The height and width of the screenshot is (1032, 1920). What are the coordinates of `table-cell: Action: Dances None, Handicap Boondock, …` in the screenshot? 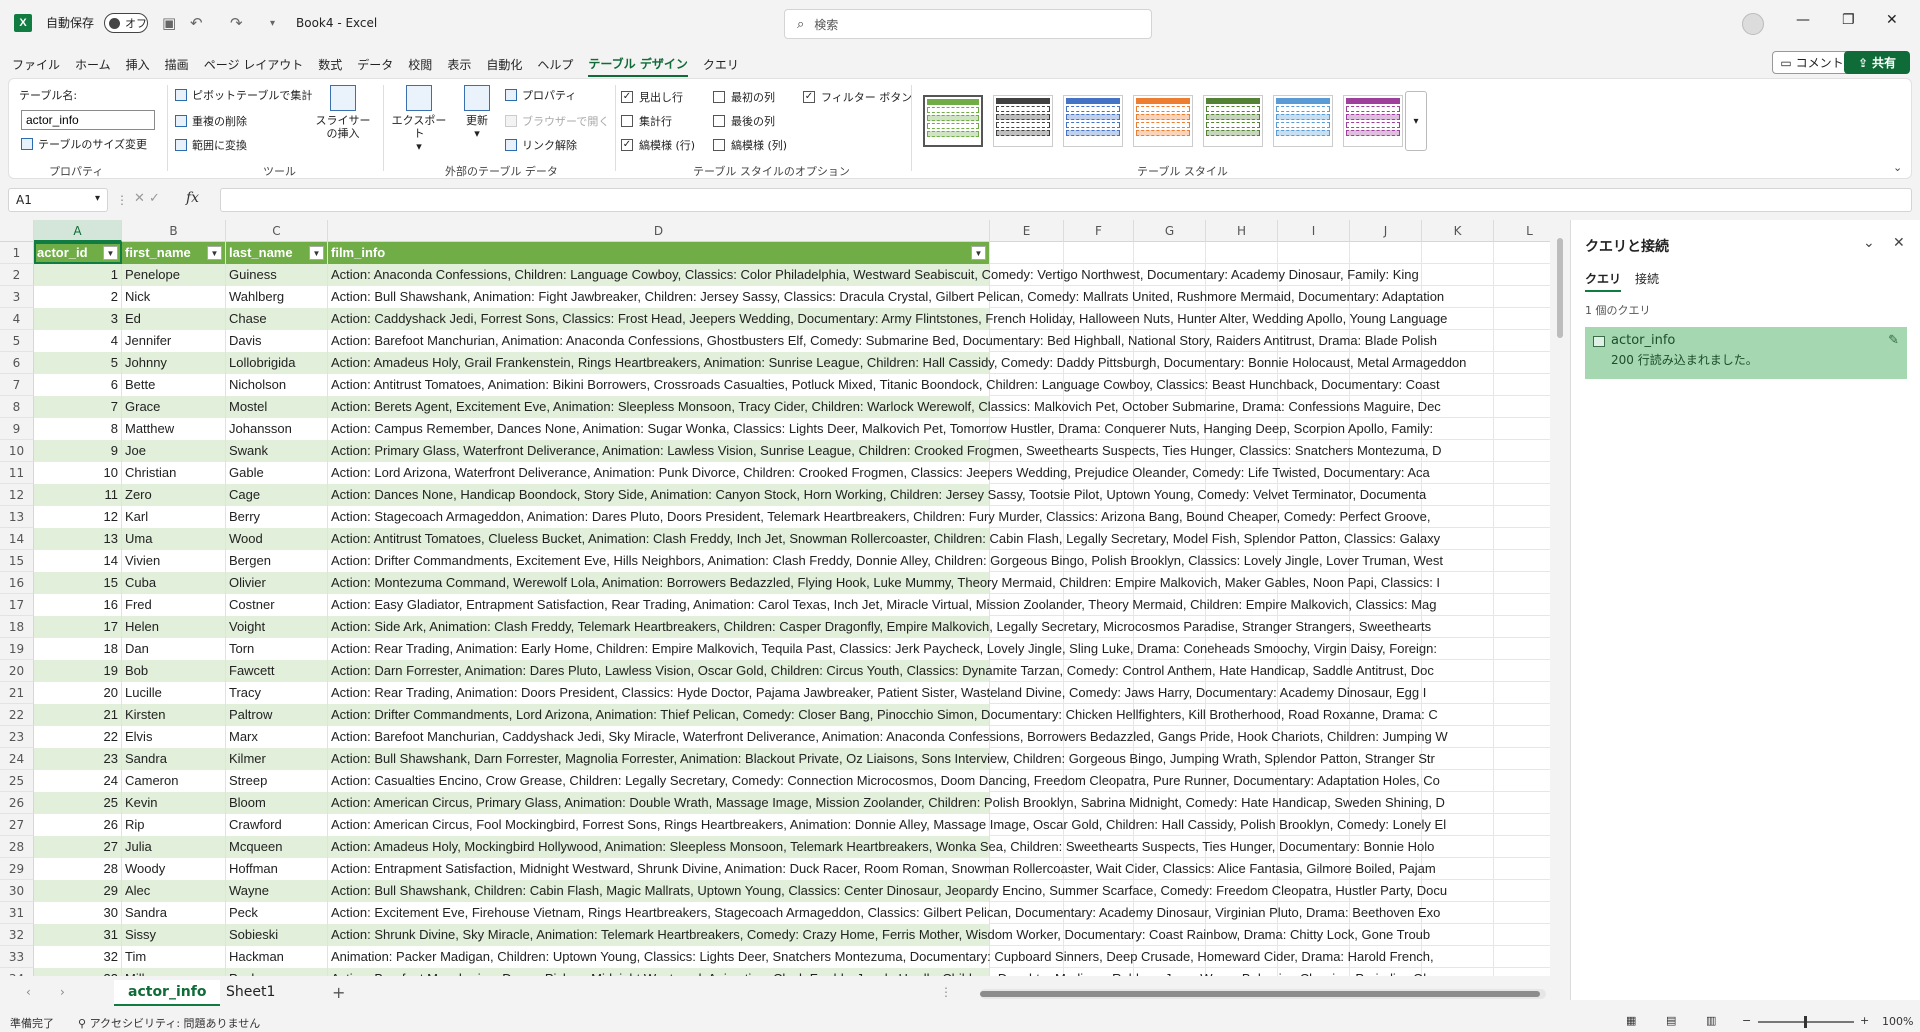 It's located at (877, 495).